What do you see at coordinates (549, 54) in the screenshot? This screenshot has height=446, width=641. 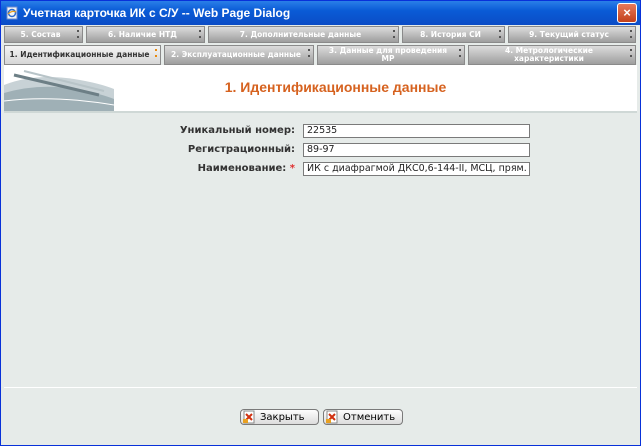 I see `tab-label: 4. Метрологические характеристики` at bounding box center [549, 54].